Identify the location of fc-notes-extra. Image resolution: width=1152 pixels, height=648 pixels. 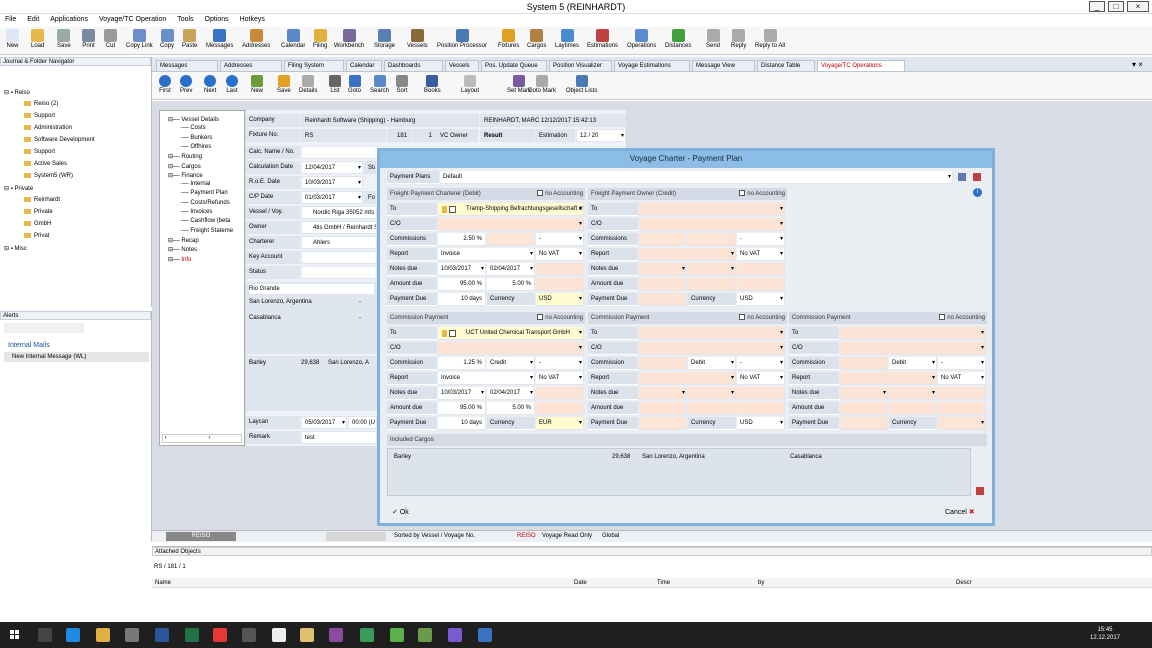
(560, 269).